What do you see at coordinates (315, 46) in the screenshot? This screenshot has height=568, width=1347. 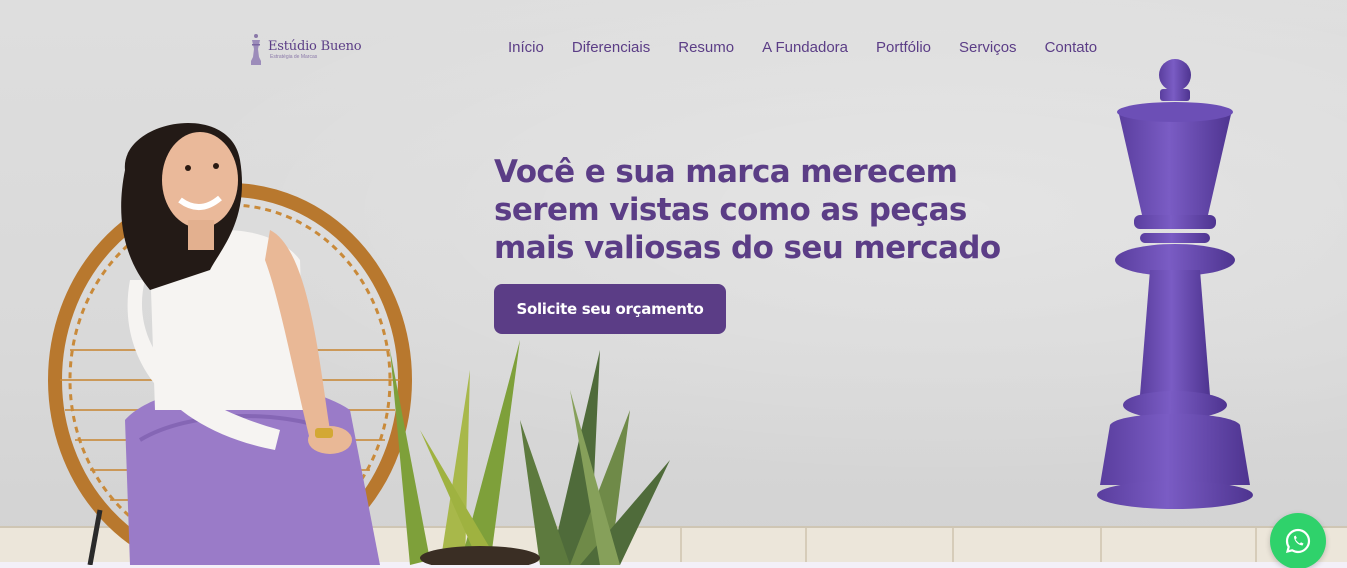 I see `brand-name: Estúdio Bueno` at bounding box center [315, 46].